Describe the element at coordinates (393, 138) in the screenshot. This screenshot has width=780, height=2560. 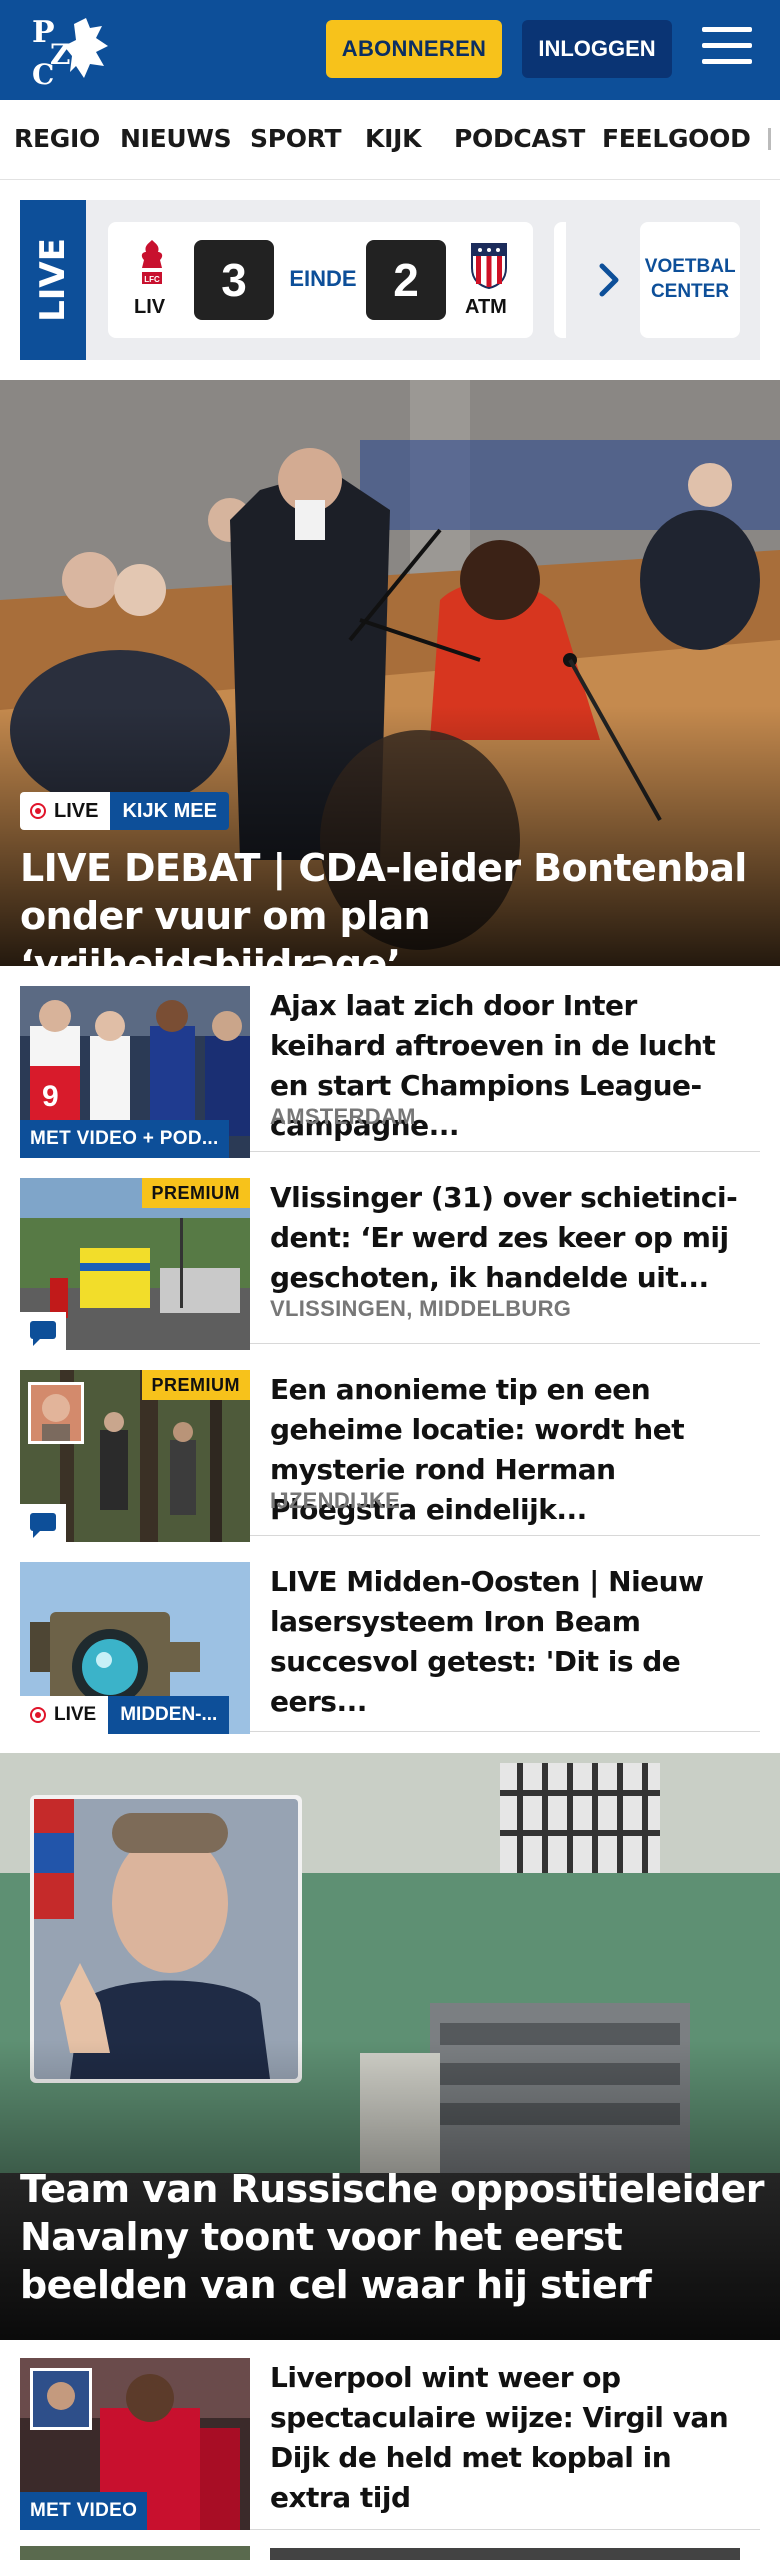
I see `nav-item-kijk: KIJK` at that location.